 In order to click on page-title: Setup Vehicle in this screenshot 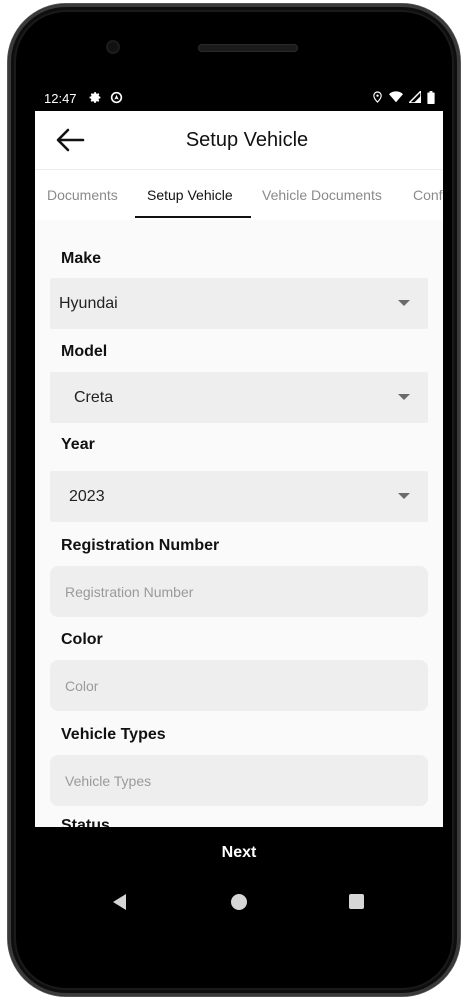, I will do `click(247, 140)`.